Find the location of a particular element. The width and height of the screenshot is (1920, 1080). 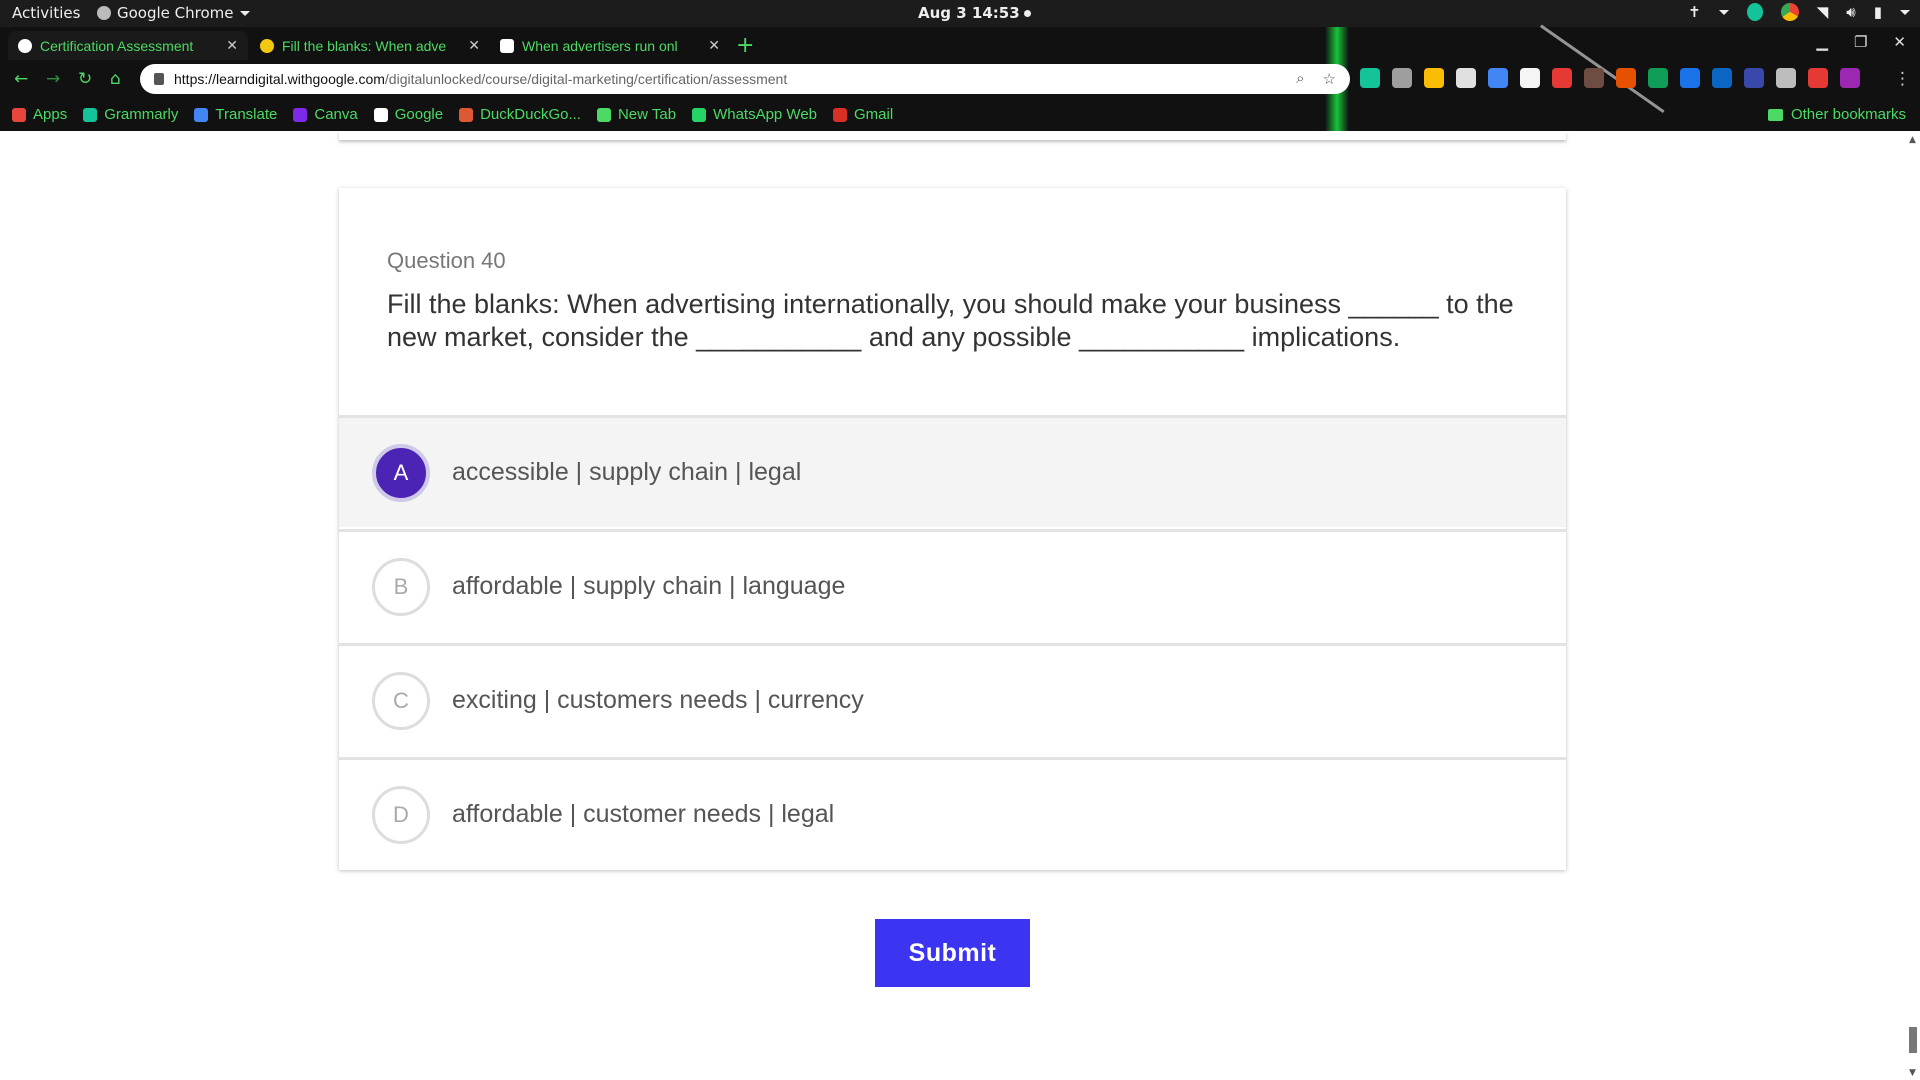

app-menu: Google Chrome is located at coordinates (173, 13).